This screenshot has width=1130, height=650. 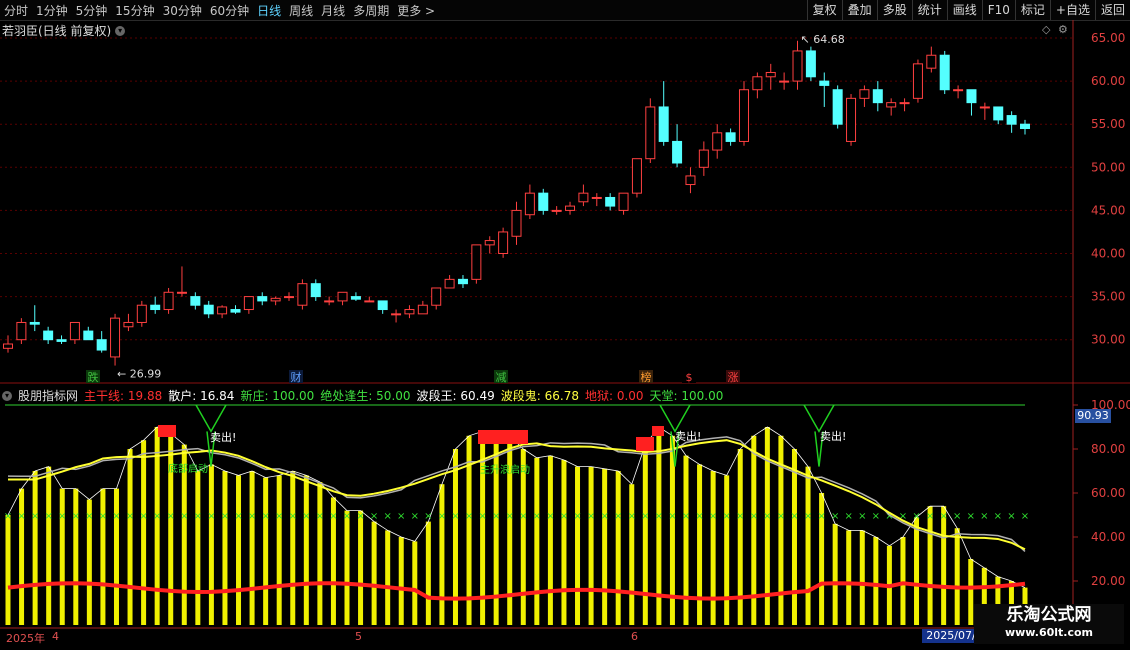 What do you see at coordinates (686, 396) in the screenshot?
I see `indicator-field-7: 天堂: 100.00` at bounding box center [686, 396].